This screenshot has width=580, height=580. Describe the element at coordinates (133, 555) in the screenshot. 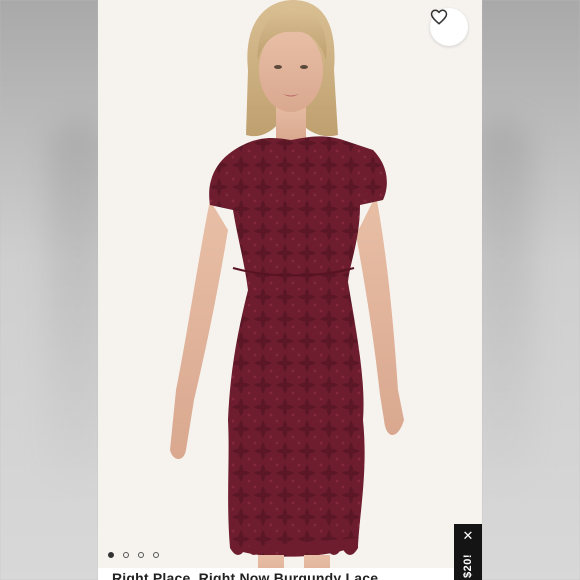

I see `image-pagination` at that location.